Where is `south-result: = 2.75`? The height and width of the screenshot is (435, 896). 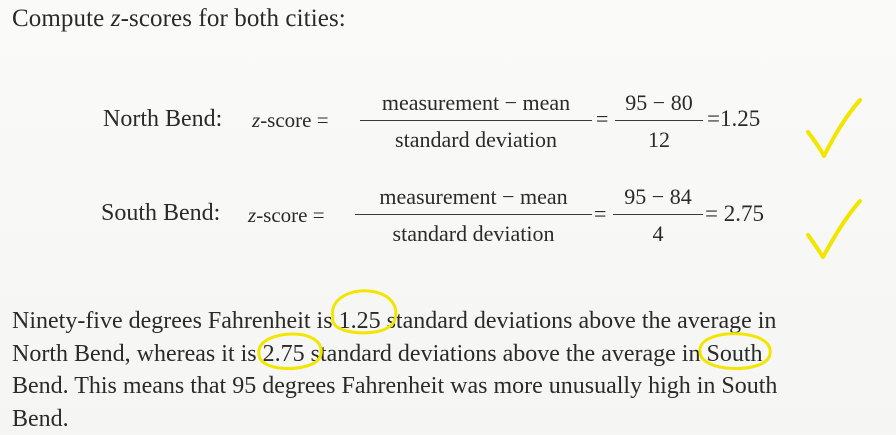
south-result: = 2.75 is located at coordinates (734, 214).